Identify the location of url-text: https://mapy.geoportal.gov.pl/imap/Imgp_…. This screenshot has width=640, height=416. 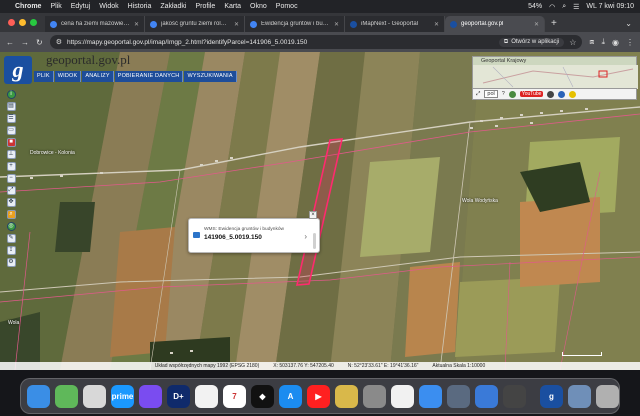
(280, 42).